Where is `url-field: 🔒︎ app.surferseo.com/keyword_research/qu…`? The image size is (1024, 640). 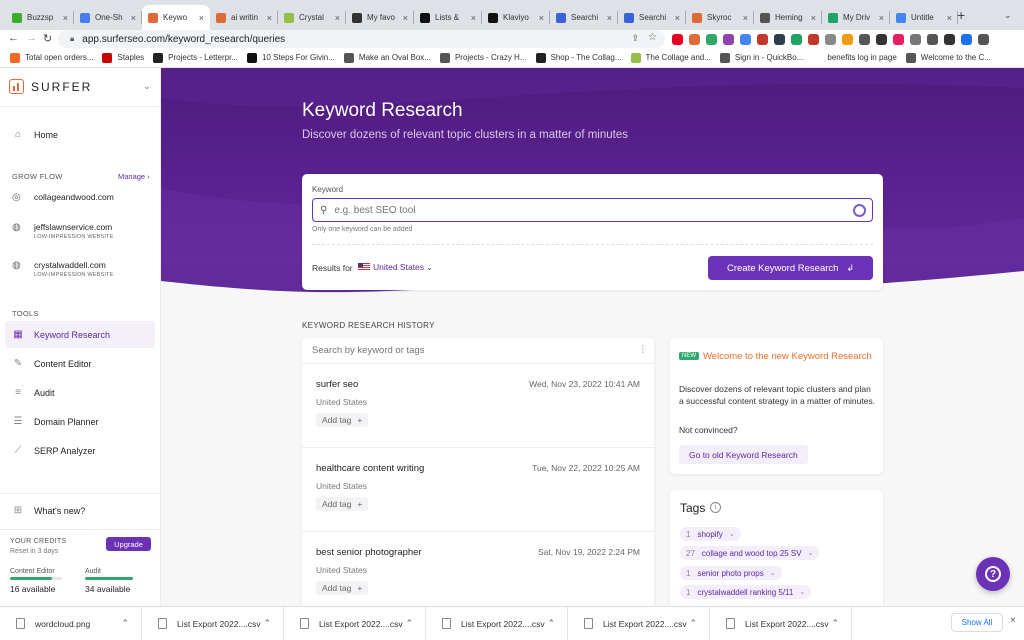
url-field: 🔒︎ app.surferseo.com/keyword_research/qu… is located at coordinates (361, 39).